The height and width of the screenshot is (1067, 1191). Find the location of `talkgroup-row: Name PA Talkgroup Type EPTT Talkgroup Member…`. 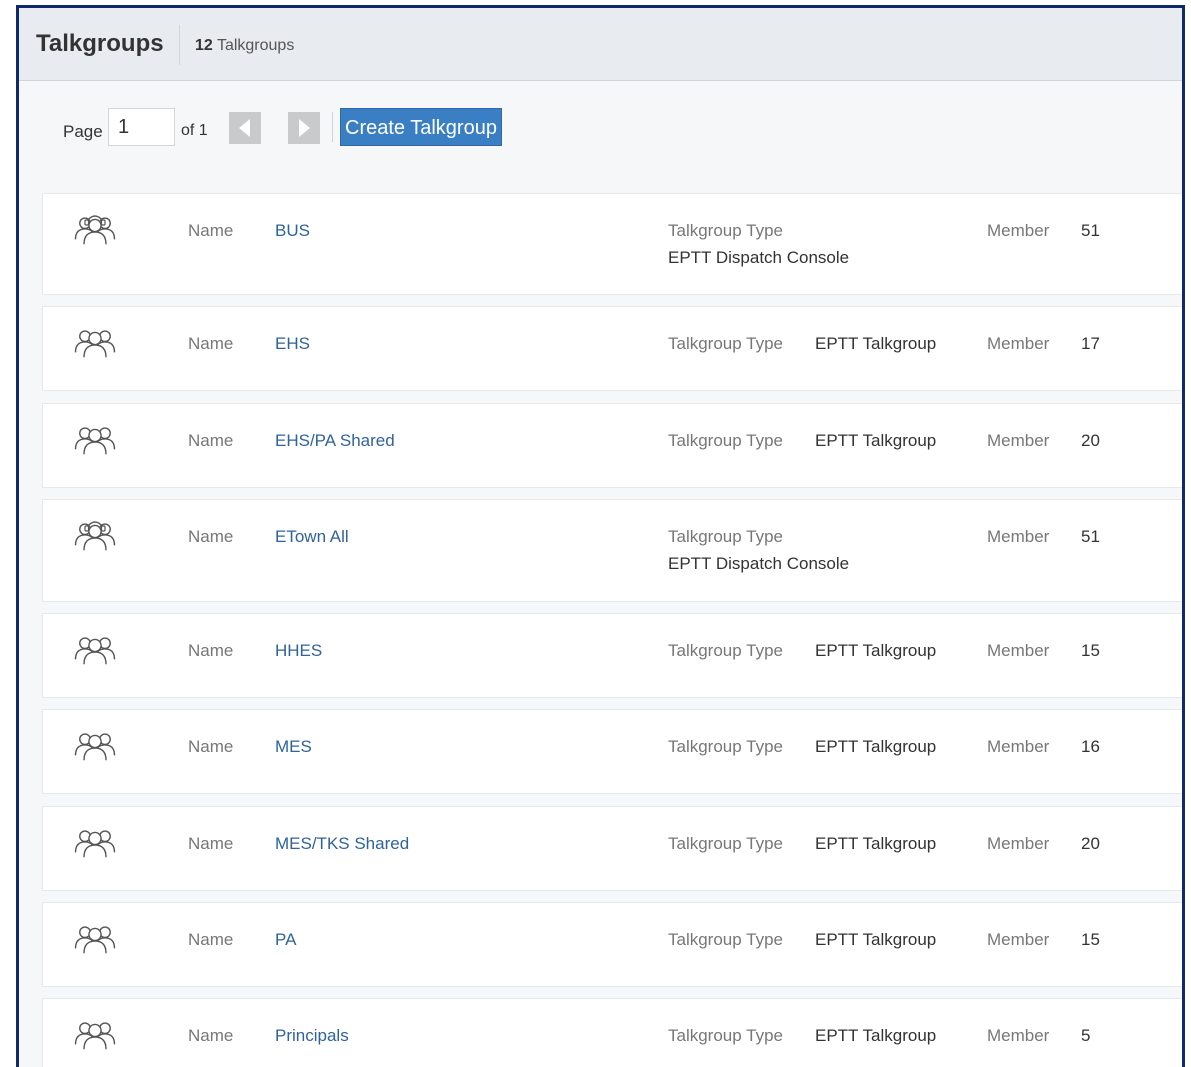

talkgroup-row: Name PA Talkgroup Type EPTT Talkgroup Member… is located at coordinates (612, 944).